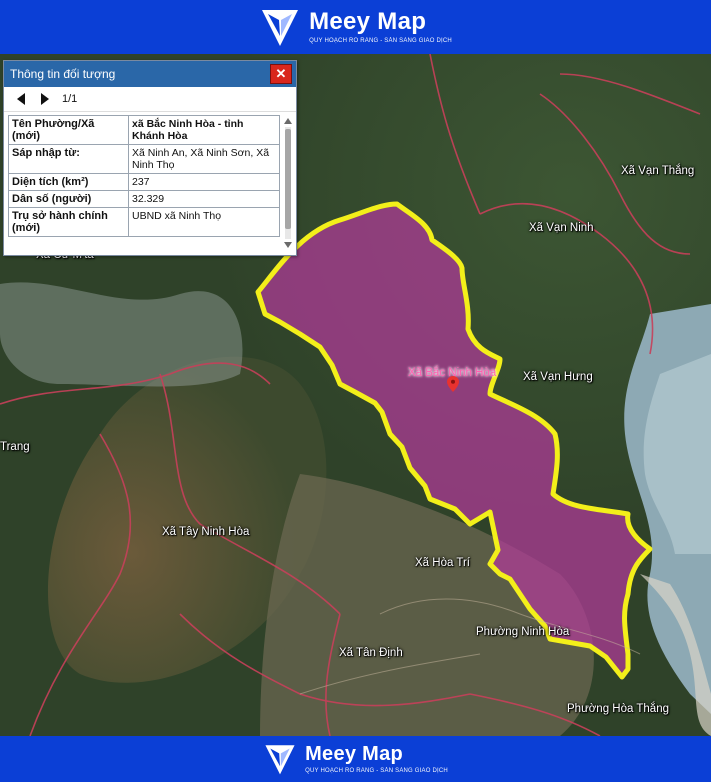  Describe the element at coordinates (68, 182) in the screenshot. I see `row-key: Diện tích (km²)` at that location.